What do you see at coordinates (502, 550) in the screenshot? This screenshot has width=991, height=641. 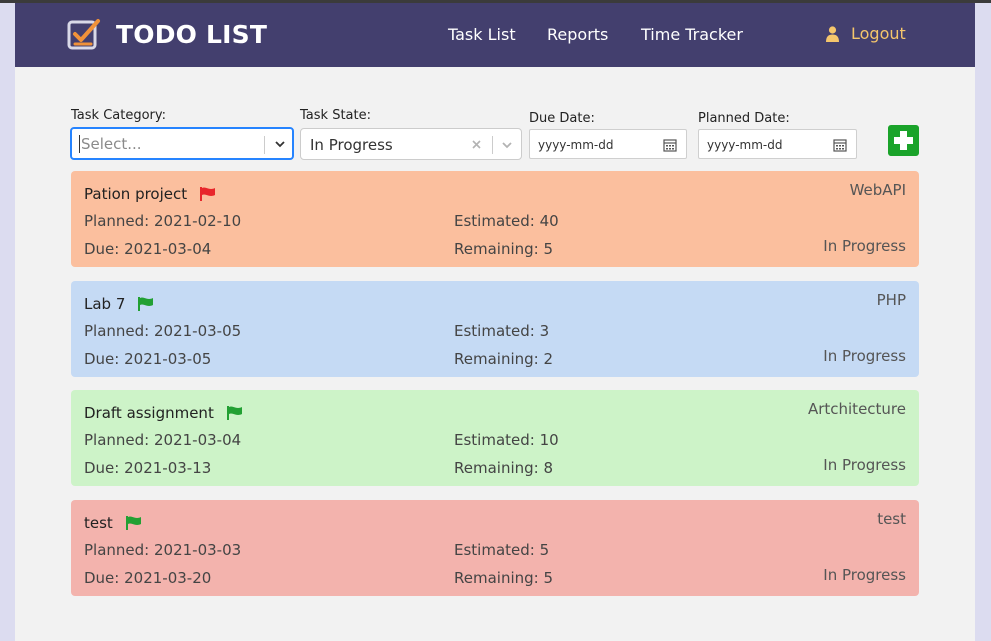 I see `task-estimated: Estimated: 5` at bounding box center [502, 550].